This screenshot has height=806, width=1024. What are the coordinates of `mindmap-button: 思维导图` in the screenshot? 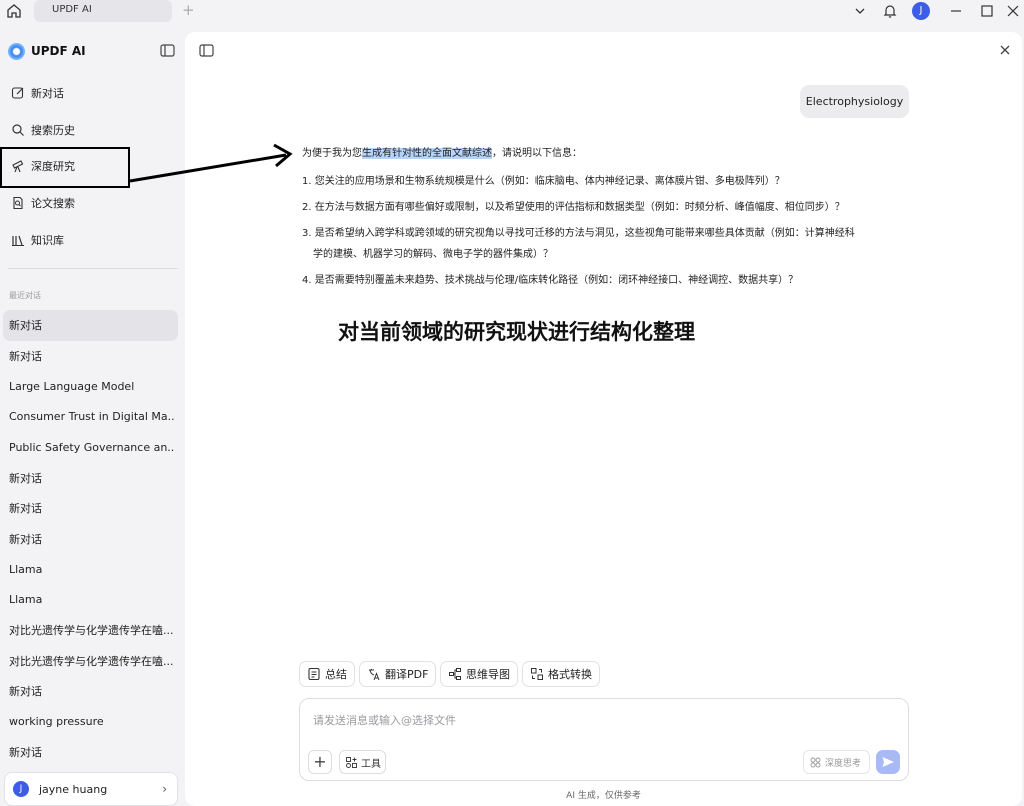 It's located at (479, 674).